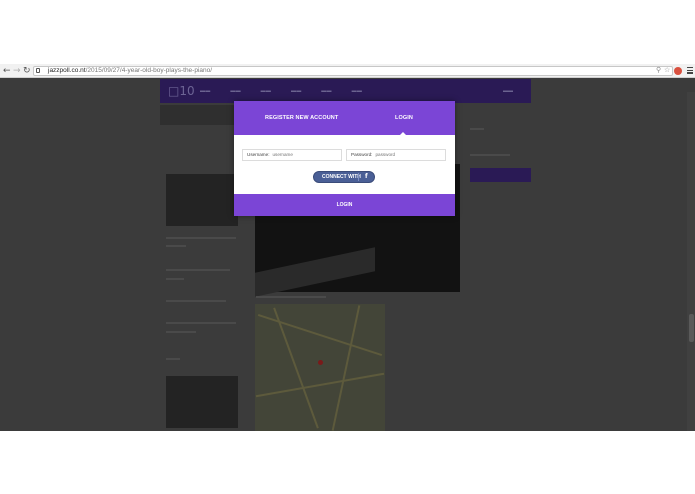 The image size is (695, 494). I want to click on footer-login-button: LOGIN, so click(344, 205).